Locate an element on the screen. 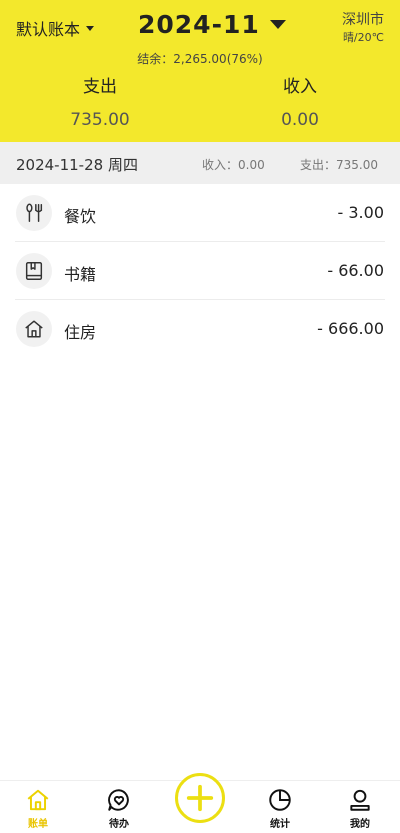 The height and width of the screenshot is (833, 400). day-expense: 支出：735.00 is located at coordinates (339, 165).